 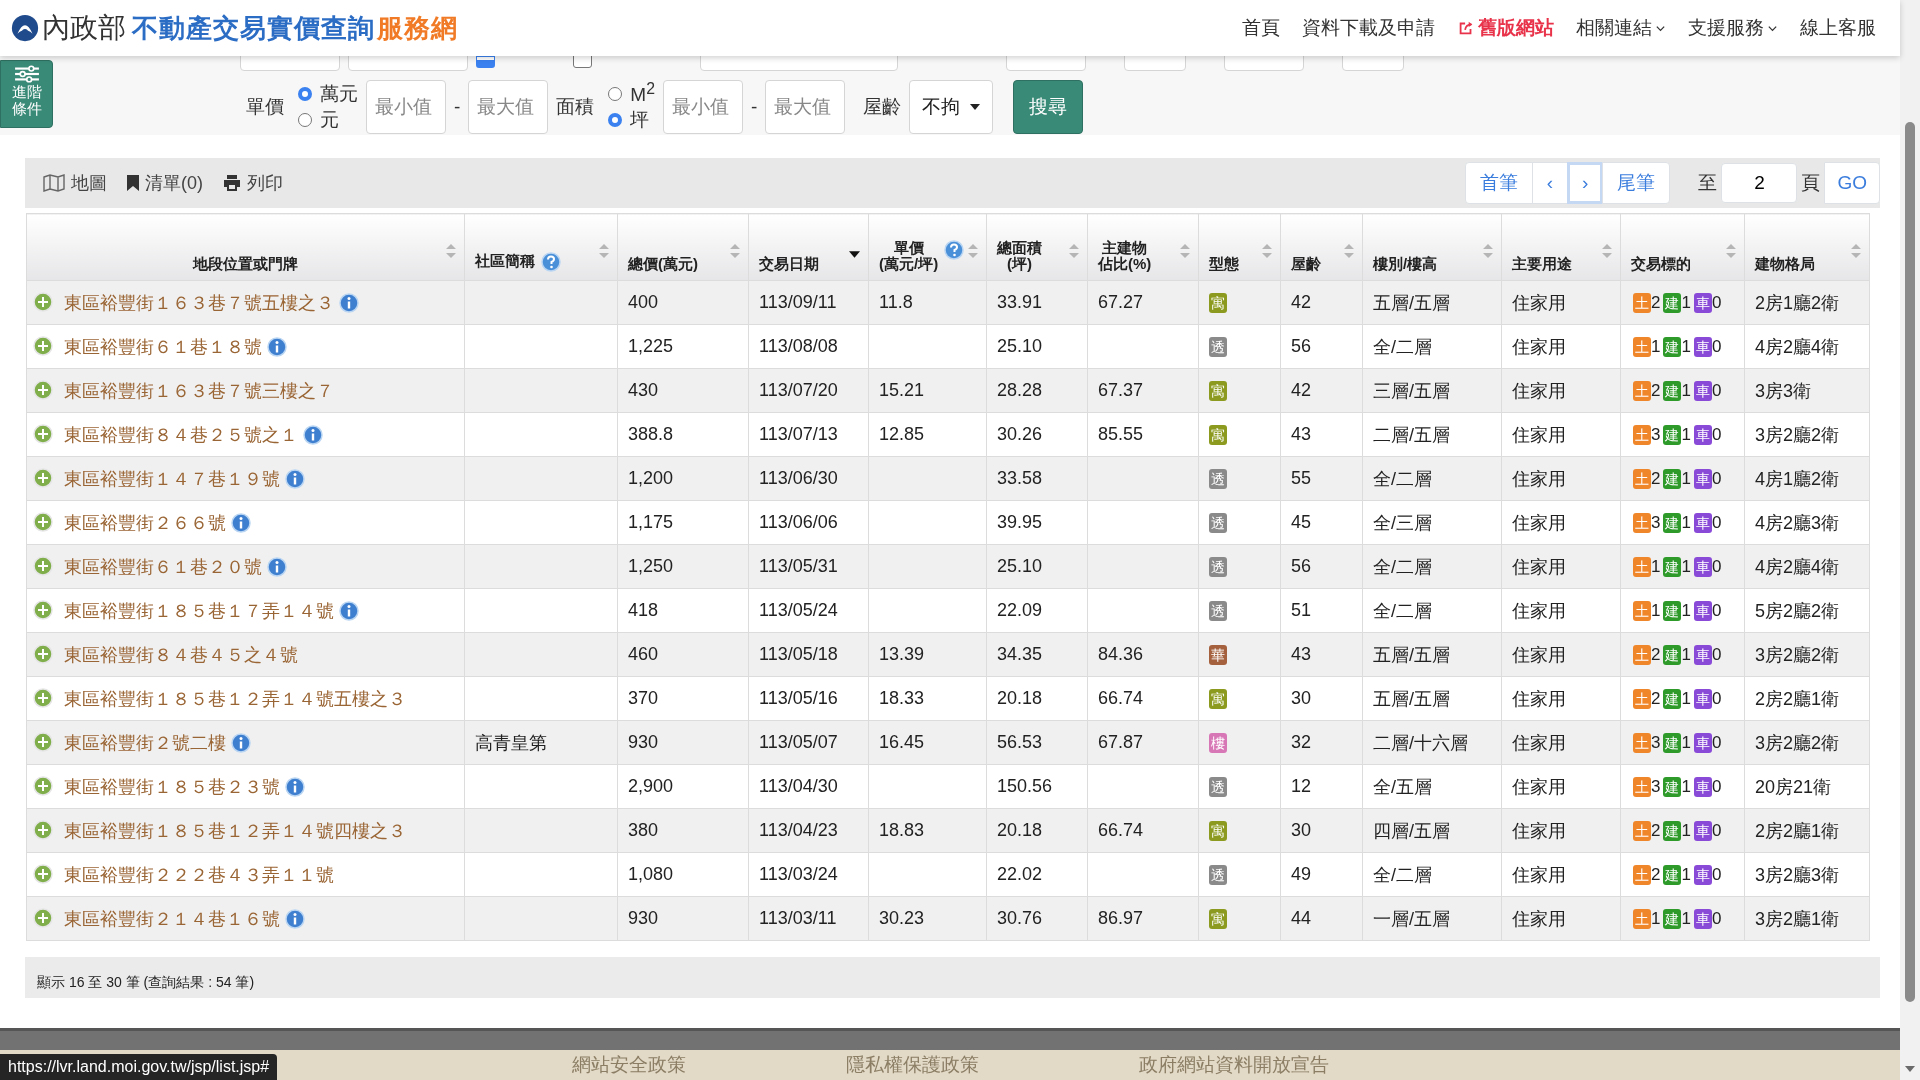 I want to click on nav-dropdown: 支援服務, so click(x=1733, y=28).